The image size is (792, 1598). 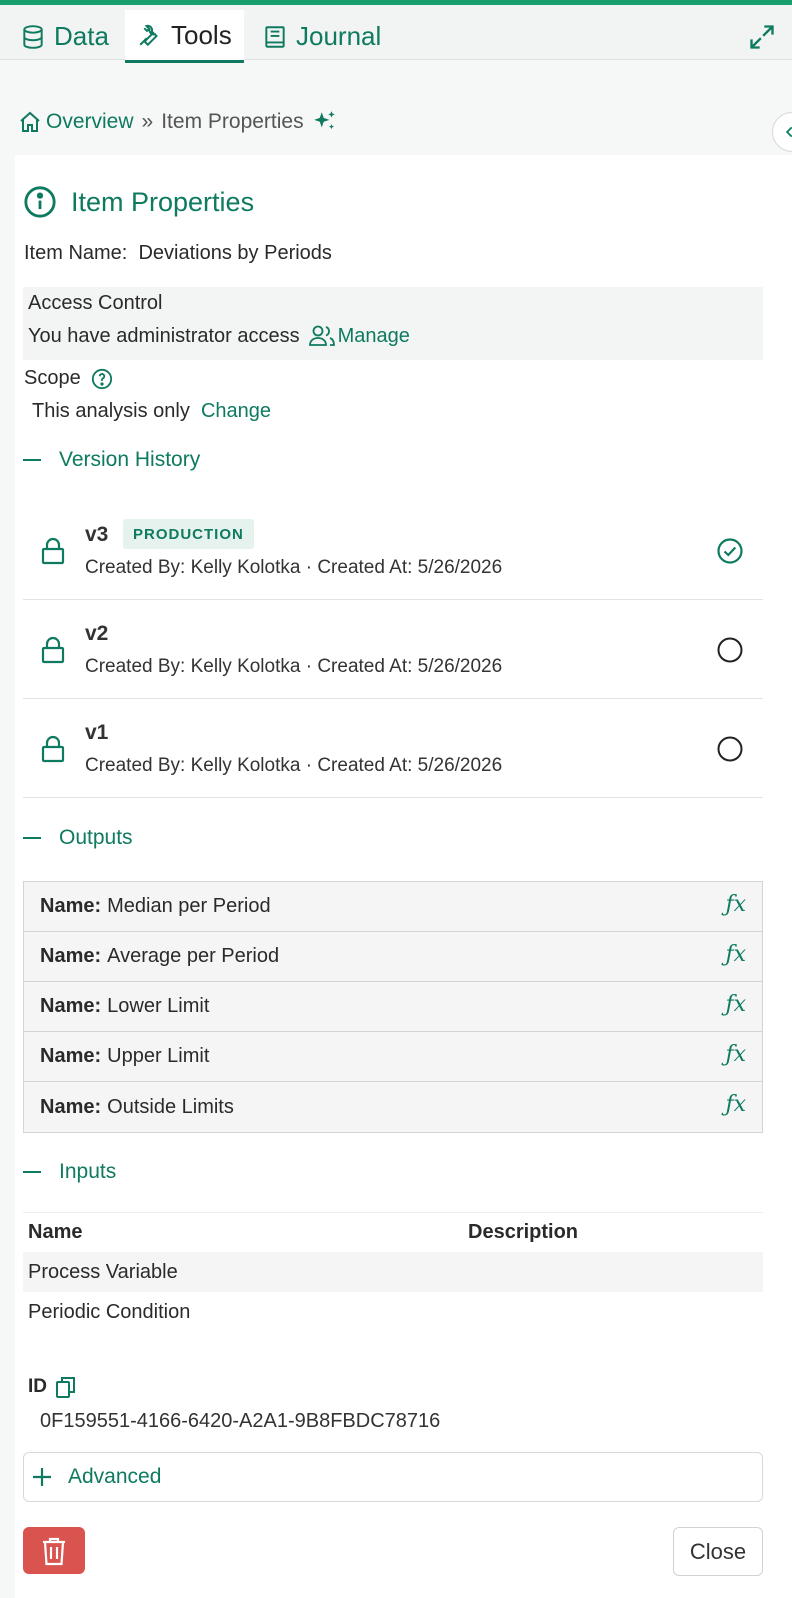 I want to click on tab-data: Data, so click(x=64, y=36).